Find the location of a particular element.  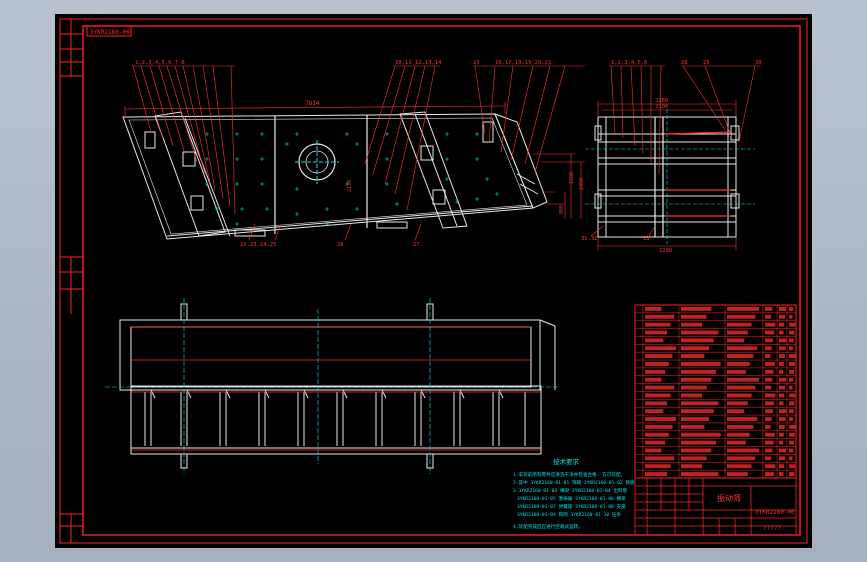

svg-text: 28 is located at coordinates (684, 63).